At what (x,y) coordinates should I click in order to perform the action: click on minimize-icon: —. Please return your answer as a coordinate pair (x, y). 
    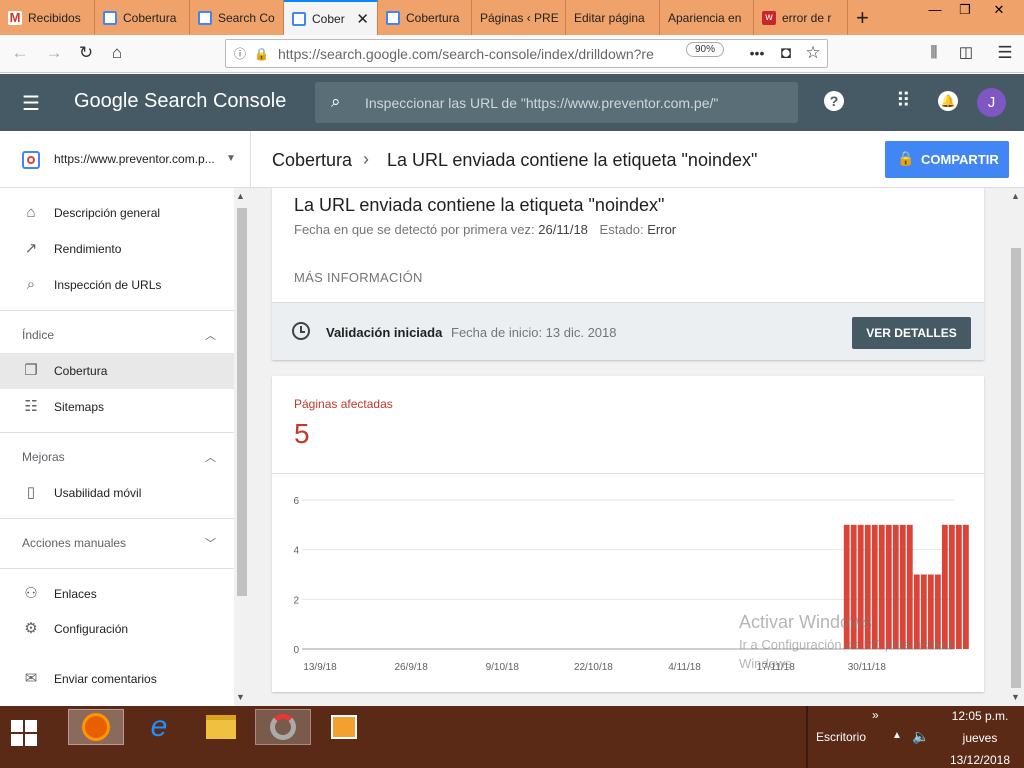
    Looking at the image, I should click on (935, 11).